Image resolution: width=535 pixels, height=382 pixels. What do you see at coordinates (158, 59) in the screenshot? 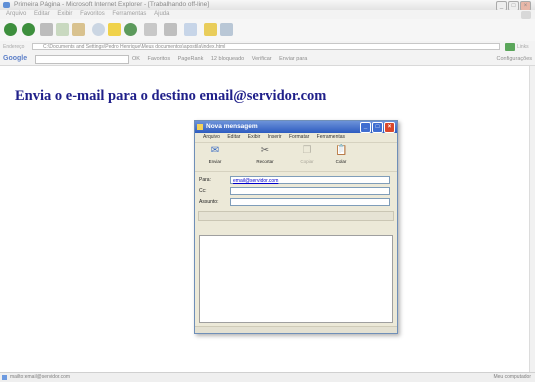
I see `google-favoritos-button: Favoritos` at bounding box center [158, 59].